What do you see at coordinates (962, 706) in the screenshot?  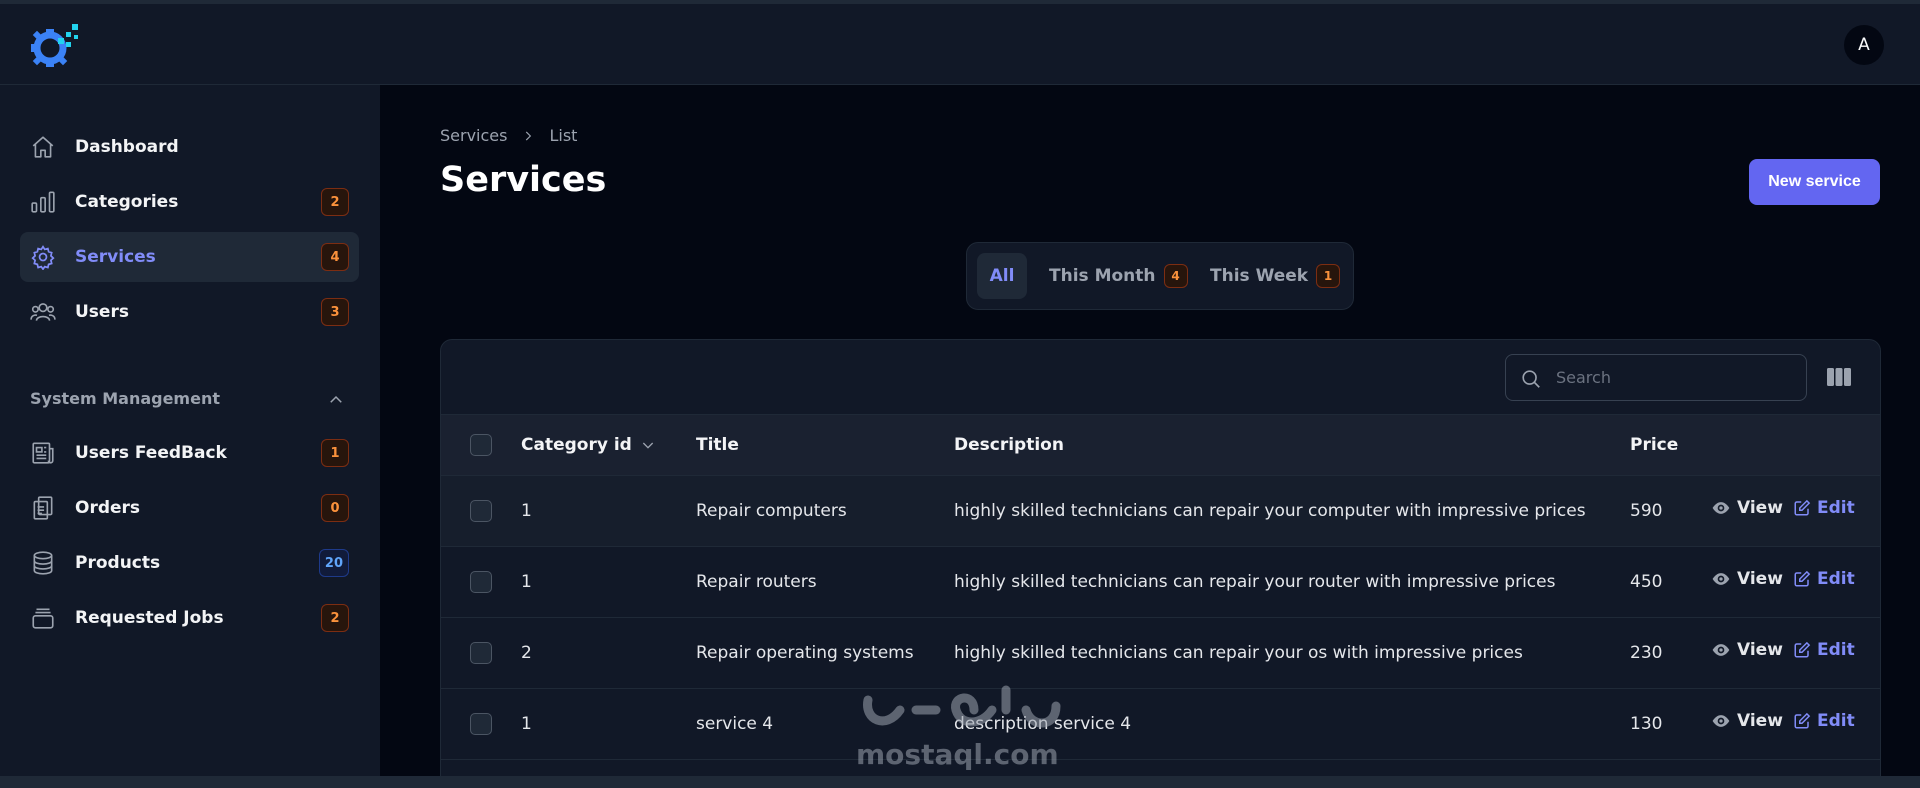 I see `watermark-logo-icon` at bounding box center [962, 706].